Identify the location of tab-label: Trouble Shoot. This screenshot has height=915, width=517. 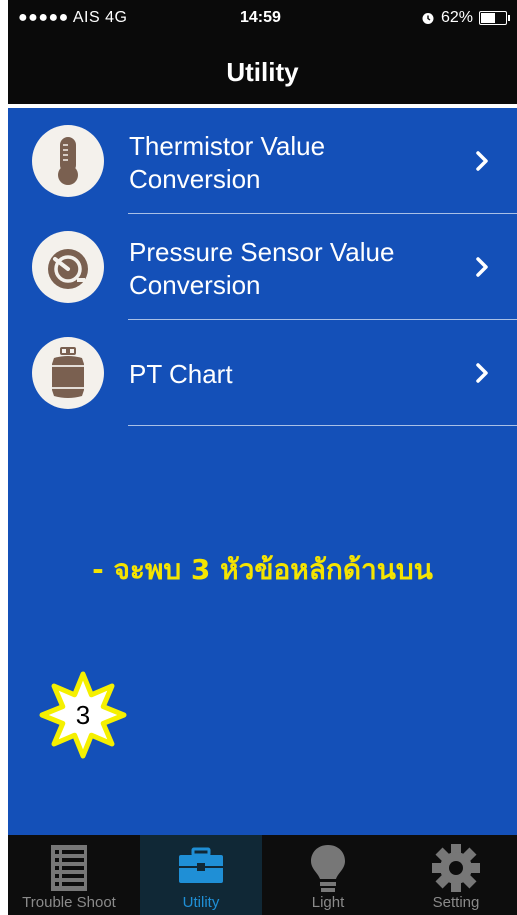
(69, 902).